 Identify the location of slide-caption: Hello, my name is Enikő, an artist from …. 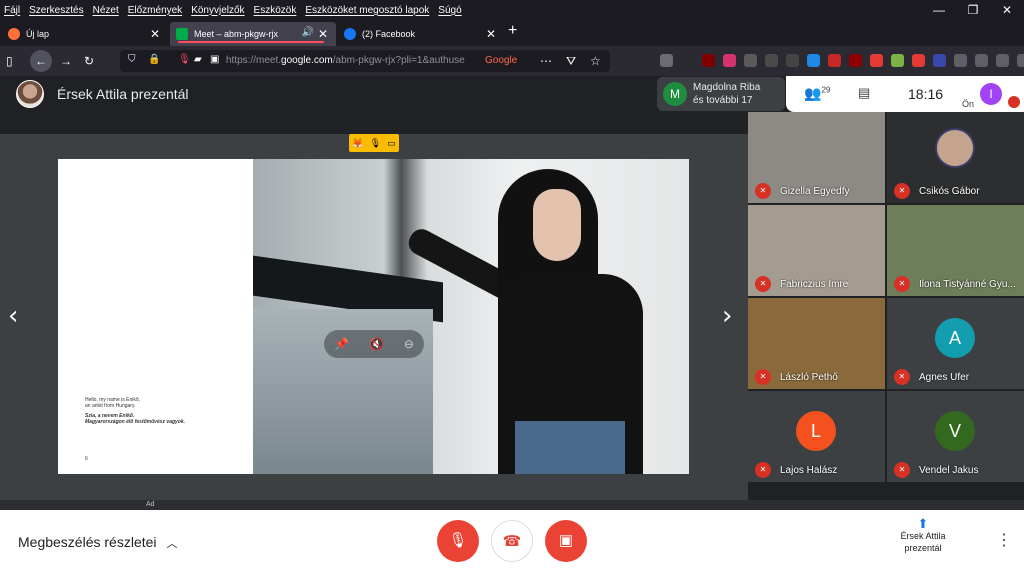
(135, 411).